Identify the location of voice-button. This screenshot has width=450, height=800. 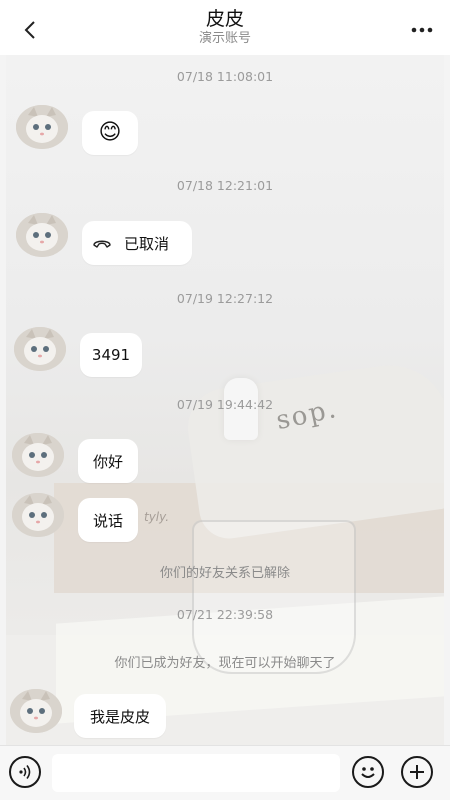
(25, 772).